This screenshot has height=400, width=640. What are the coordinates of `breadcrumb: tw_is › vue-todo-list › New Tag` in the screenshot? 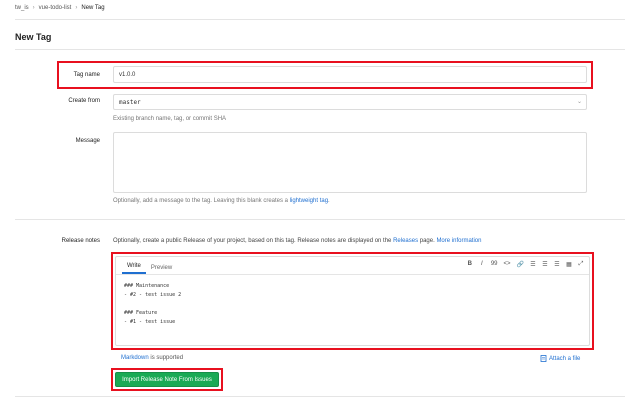 It's located at (60, 8).